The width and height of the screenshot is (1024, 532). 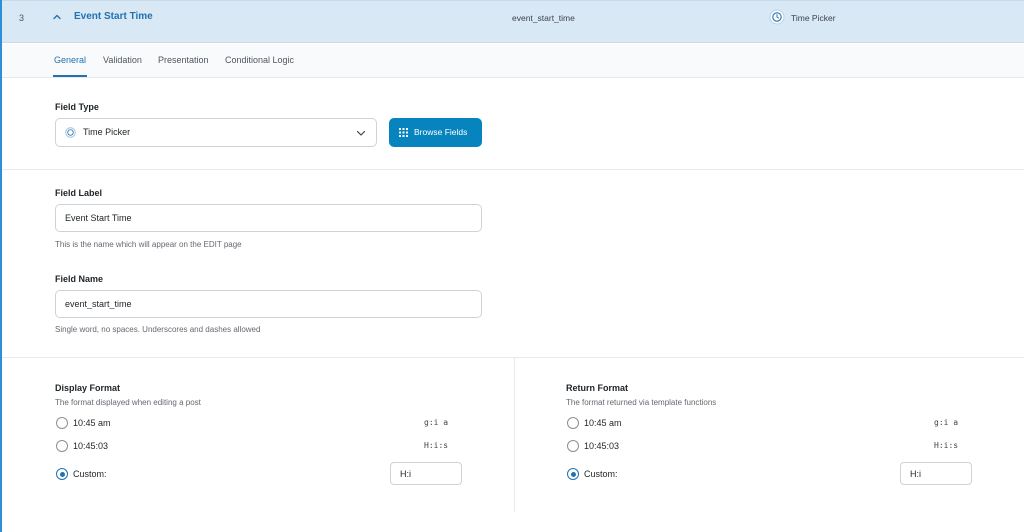 I want to click on field-name-summary: event_start_time, so click(x=543, y=18).